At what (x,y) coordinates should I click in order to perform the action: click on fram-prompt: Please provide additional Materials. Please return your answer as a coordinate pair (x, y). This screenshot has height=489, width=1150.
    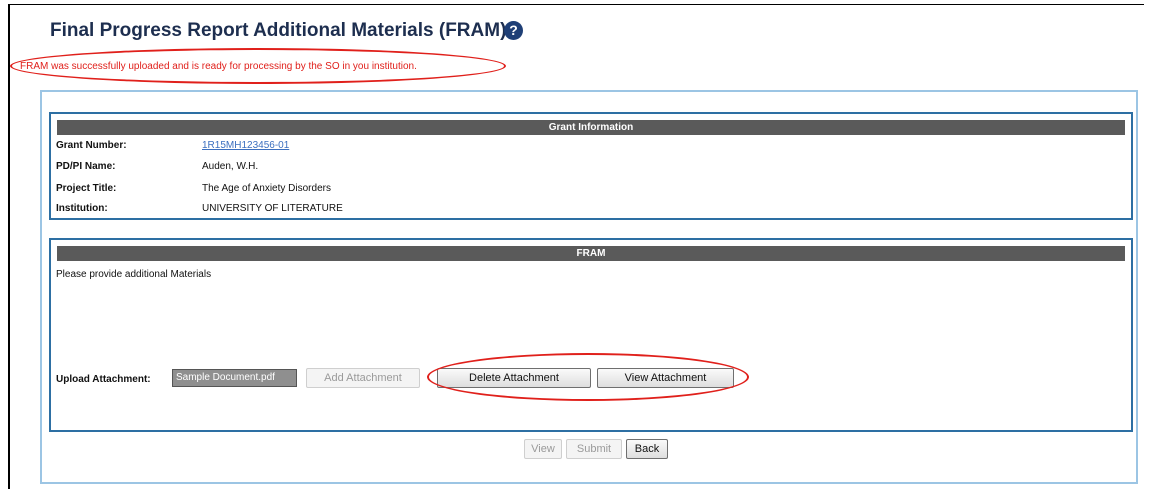
    Looking at the image, I should click on (134, 274).